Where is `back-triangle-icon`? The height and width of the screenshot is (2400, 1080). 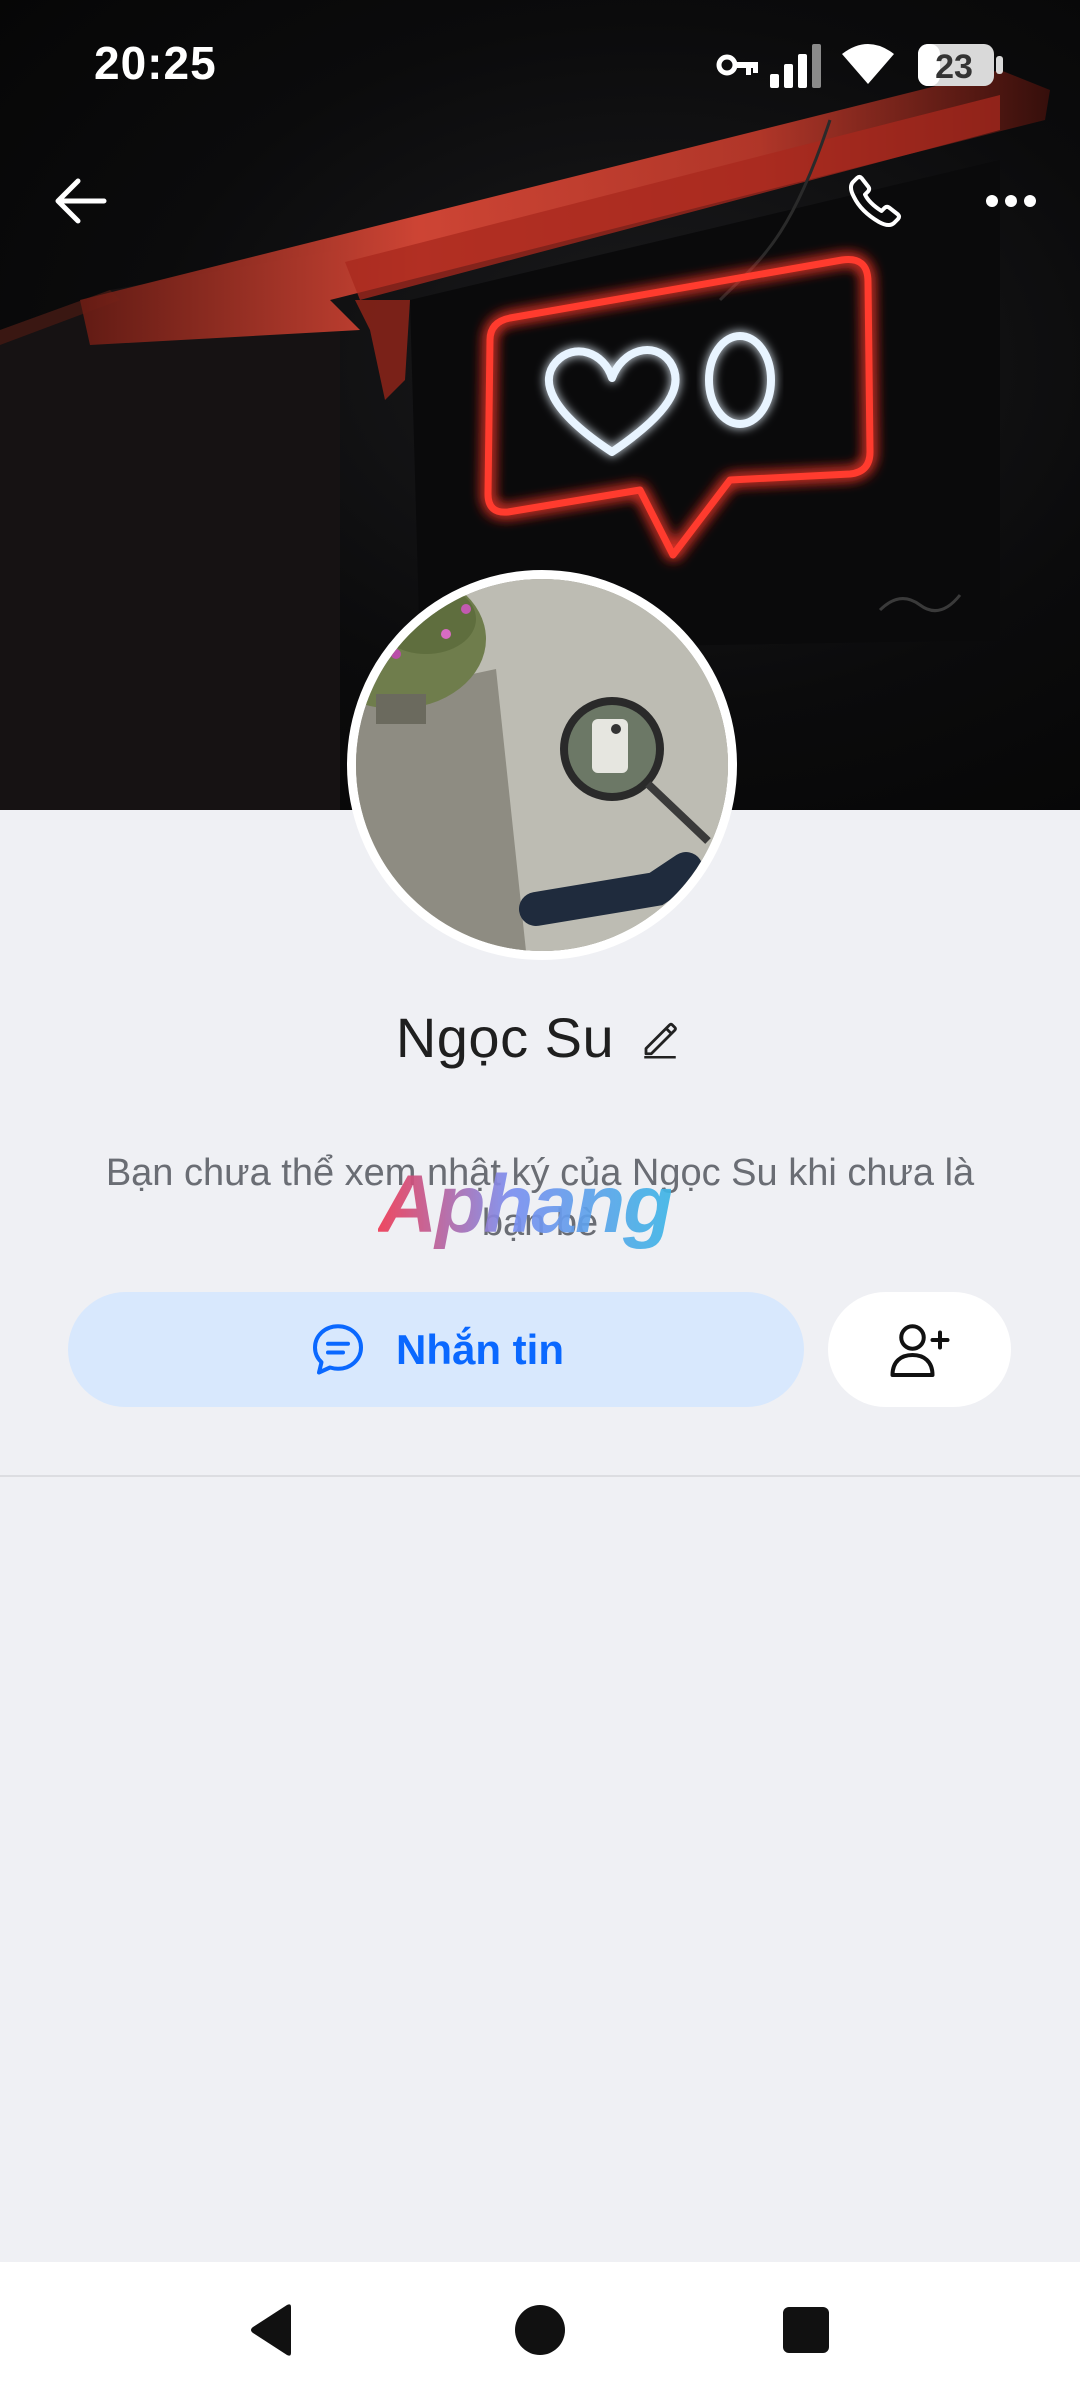 back-triangle-icon is located at coordinates (271, 2330).